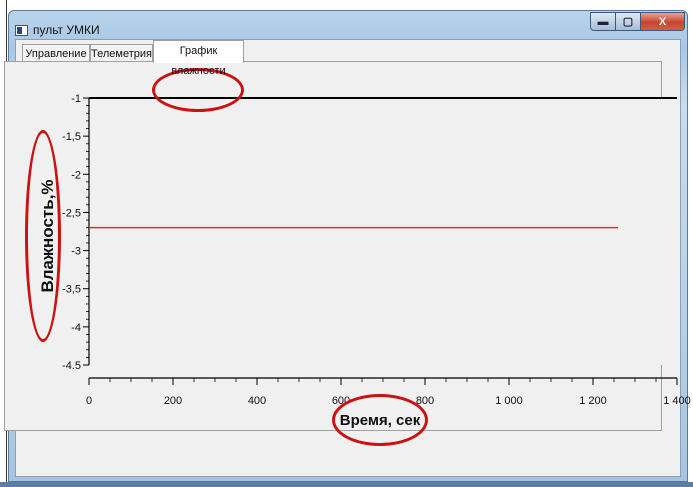 The image size is (693, 487). I want to click on x-tick-label: 200, so click(173, 401).